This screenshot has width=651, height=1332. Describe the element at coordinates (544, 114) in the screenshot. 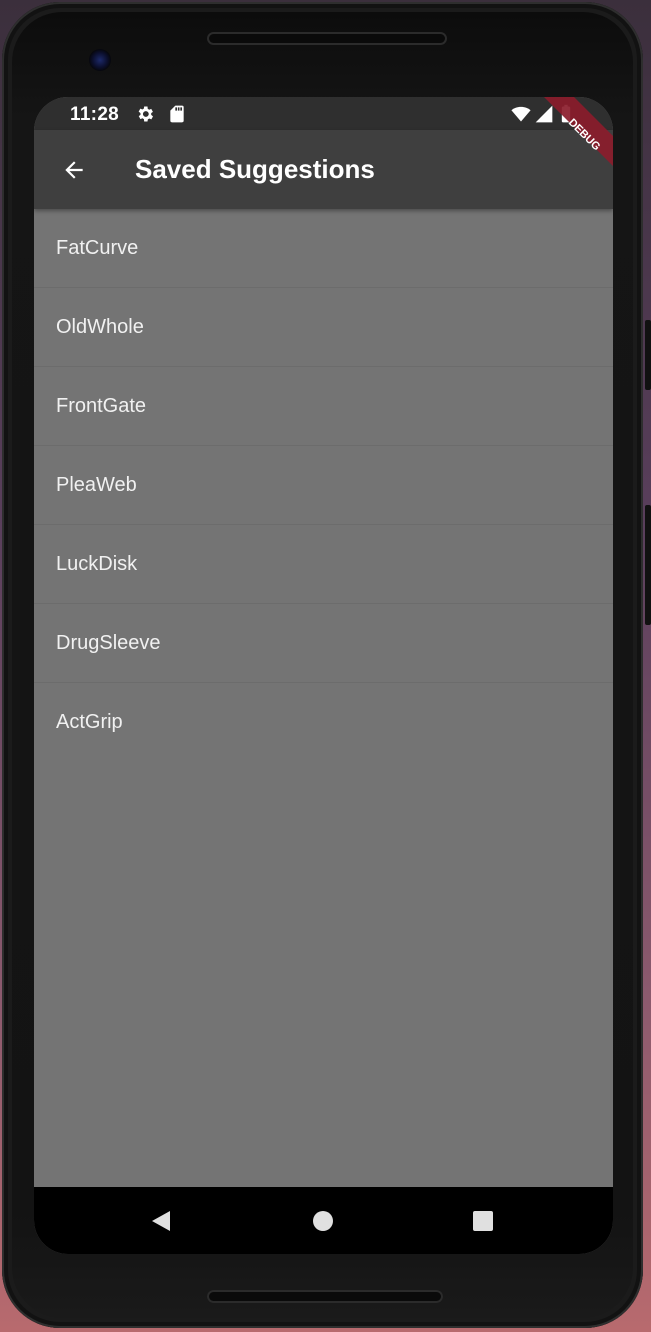

I see `signal-icon` at that location.